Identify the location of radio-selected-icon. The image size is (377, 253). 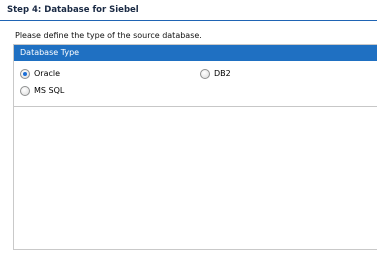
(25, 74).